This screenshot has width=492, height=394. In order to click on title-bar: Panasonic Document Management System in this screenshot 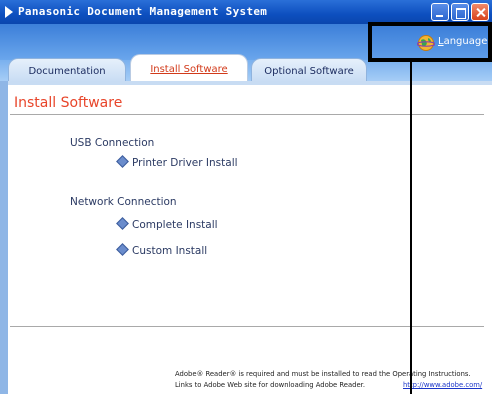, I will do `click(246, 12)`.